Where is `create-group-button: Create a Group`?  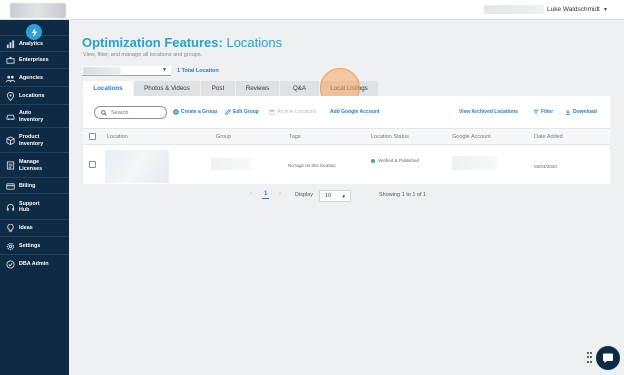 create-group-button: Create a Group is located at coordinates (195, 112).